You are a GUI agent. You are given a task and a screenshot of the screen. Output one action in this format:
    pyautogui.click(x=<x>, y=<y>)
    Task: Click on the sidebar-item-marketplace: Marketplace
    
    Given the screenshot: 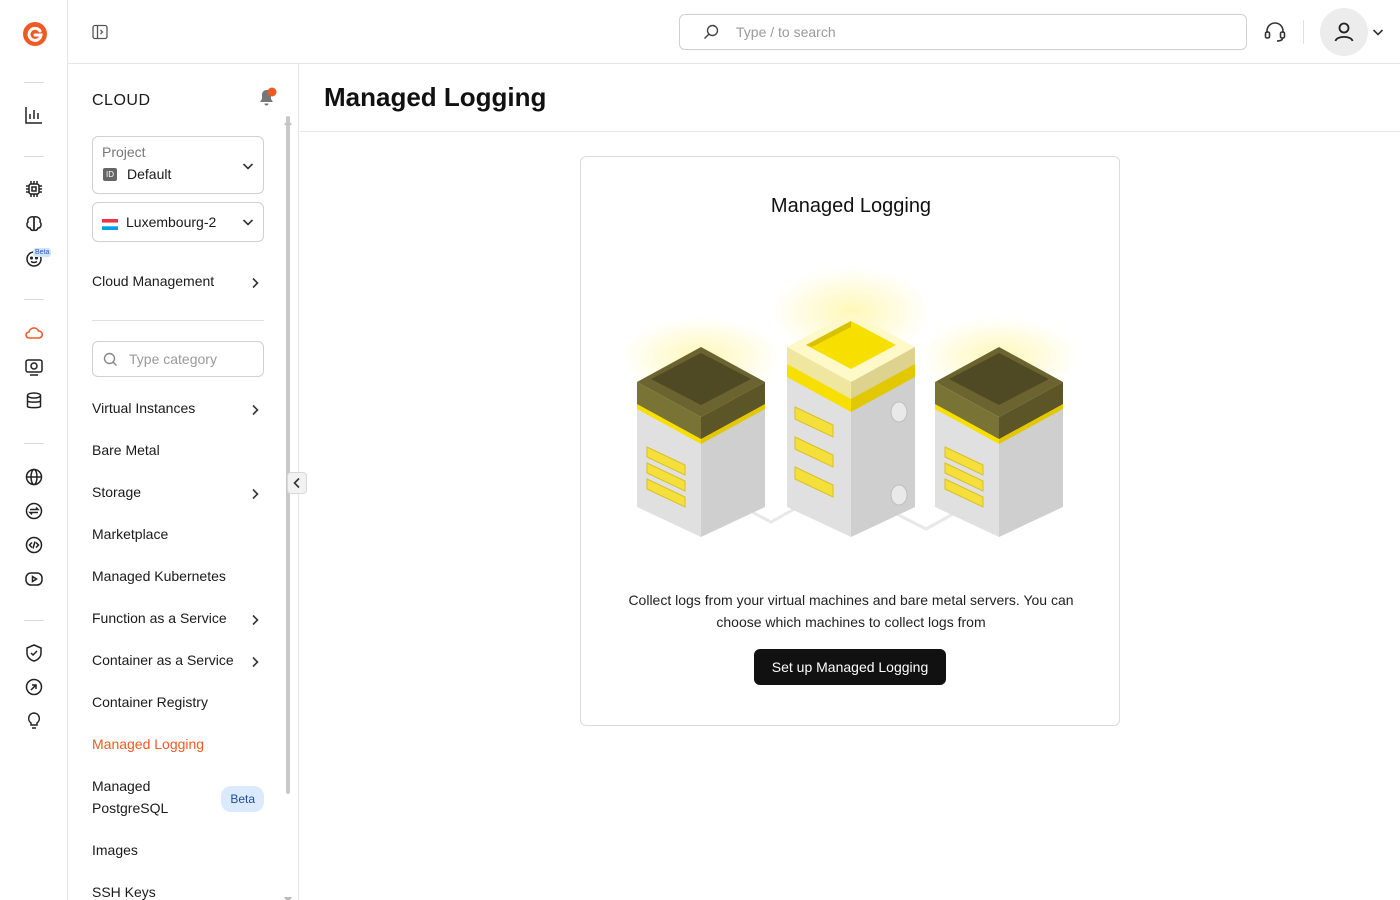 What is the action you would take?
    pyautogui.click(x=178, y=534)
    